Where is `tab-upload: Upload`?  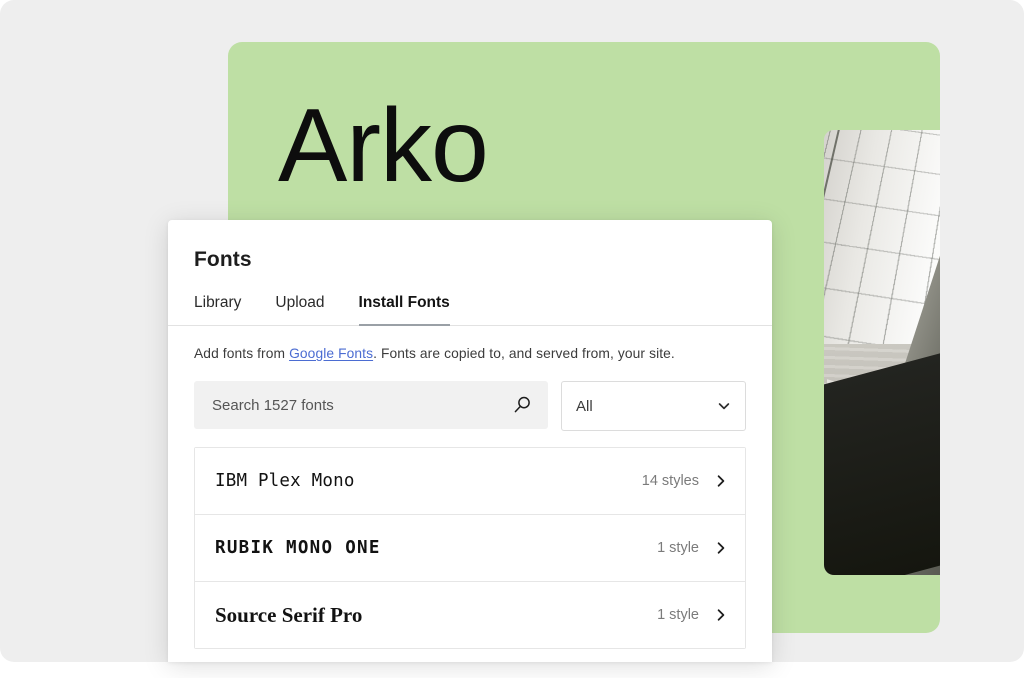
tab-upload: Upload is located at coordinates (299, 309).